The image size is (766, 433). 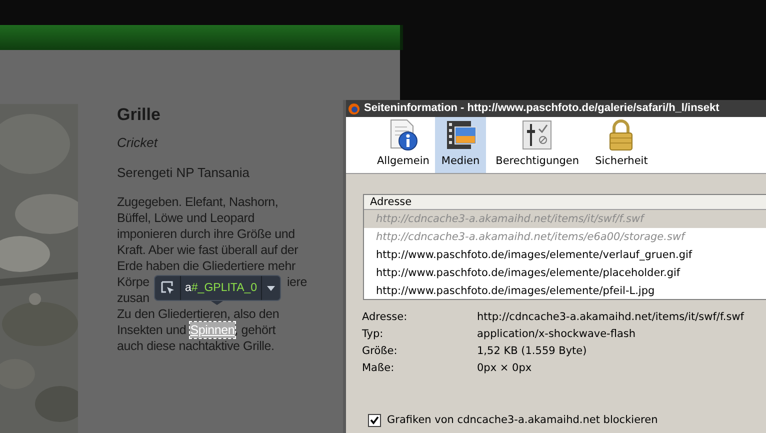 I want to click on paragraph-text: Büffel, Löwe und Leopard, so click(x=185, y=218).